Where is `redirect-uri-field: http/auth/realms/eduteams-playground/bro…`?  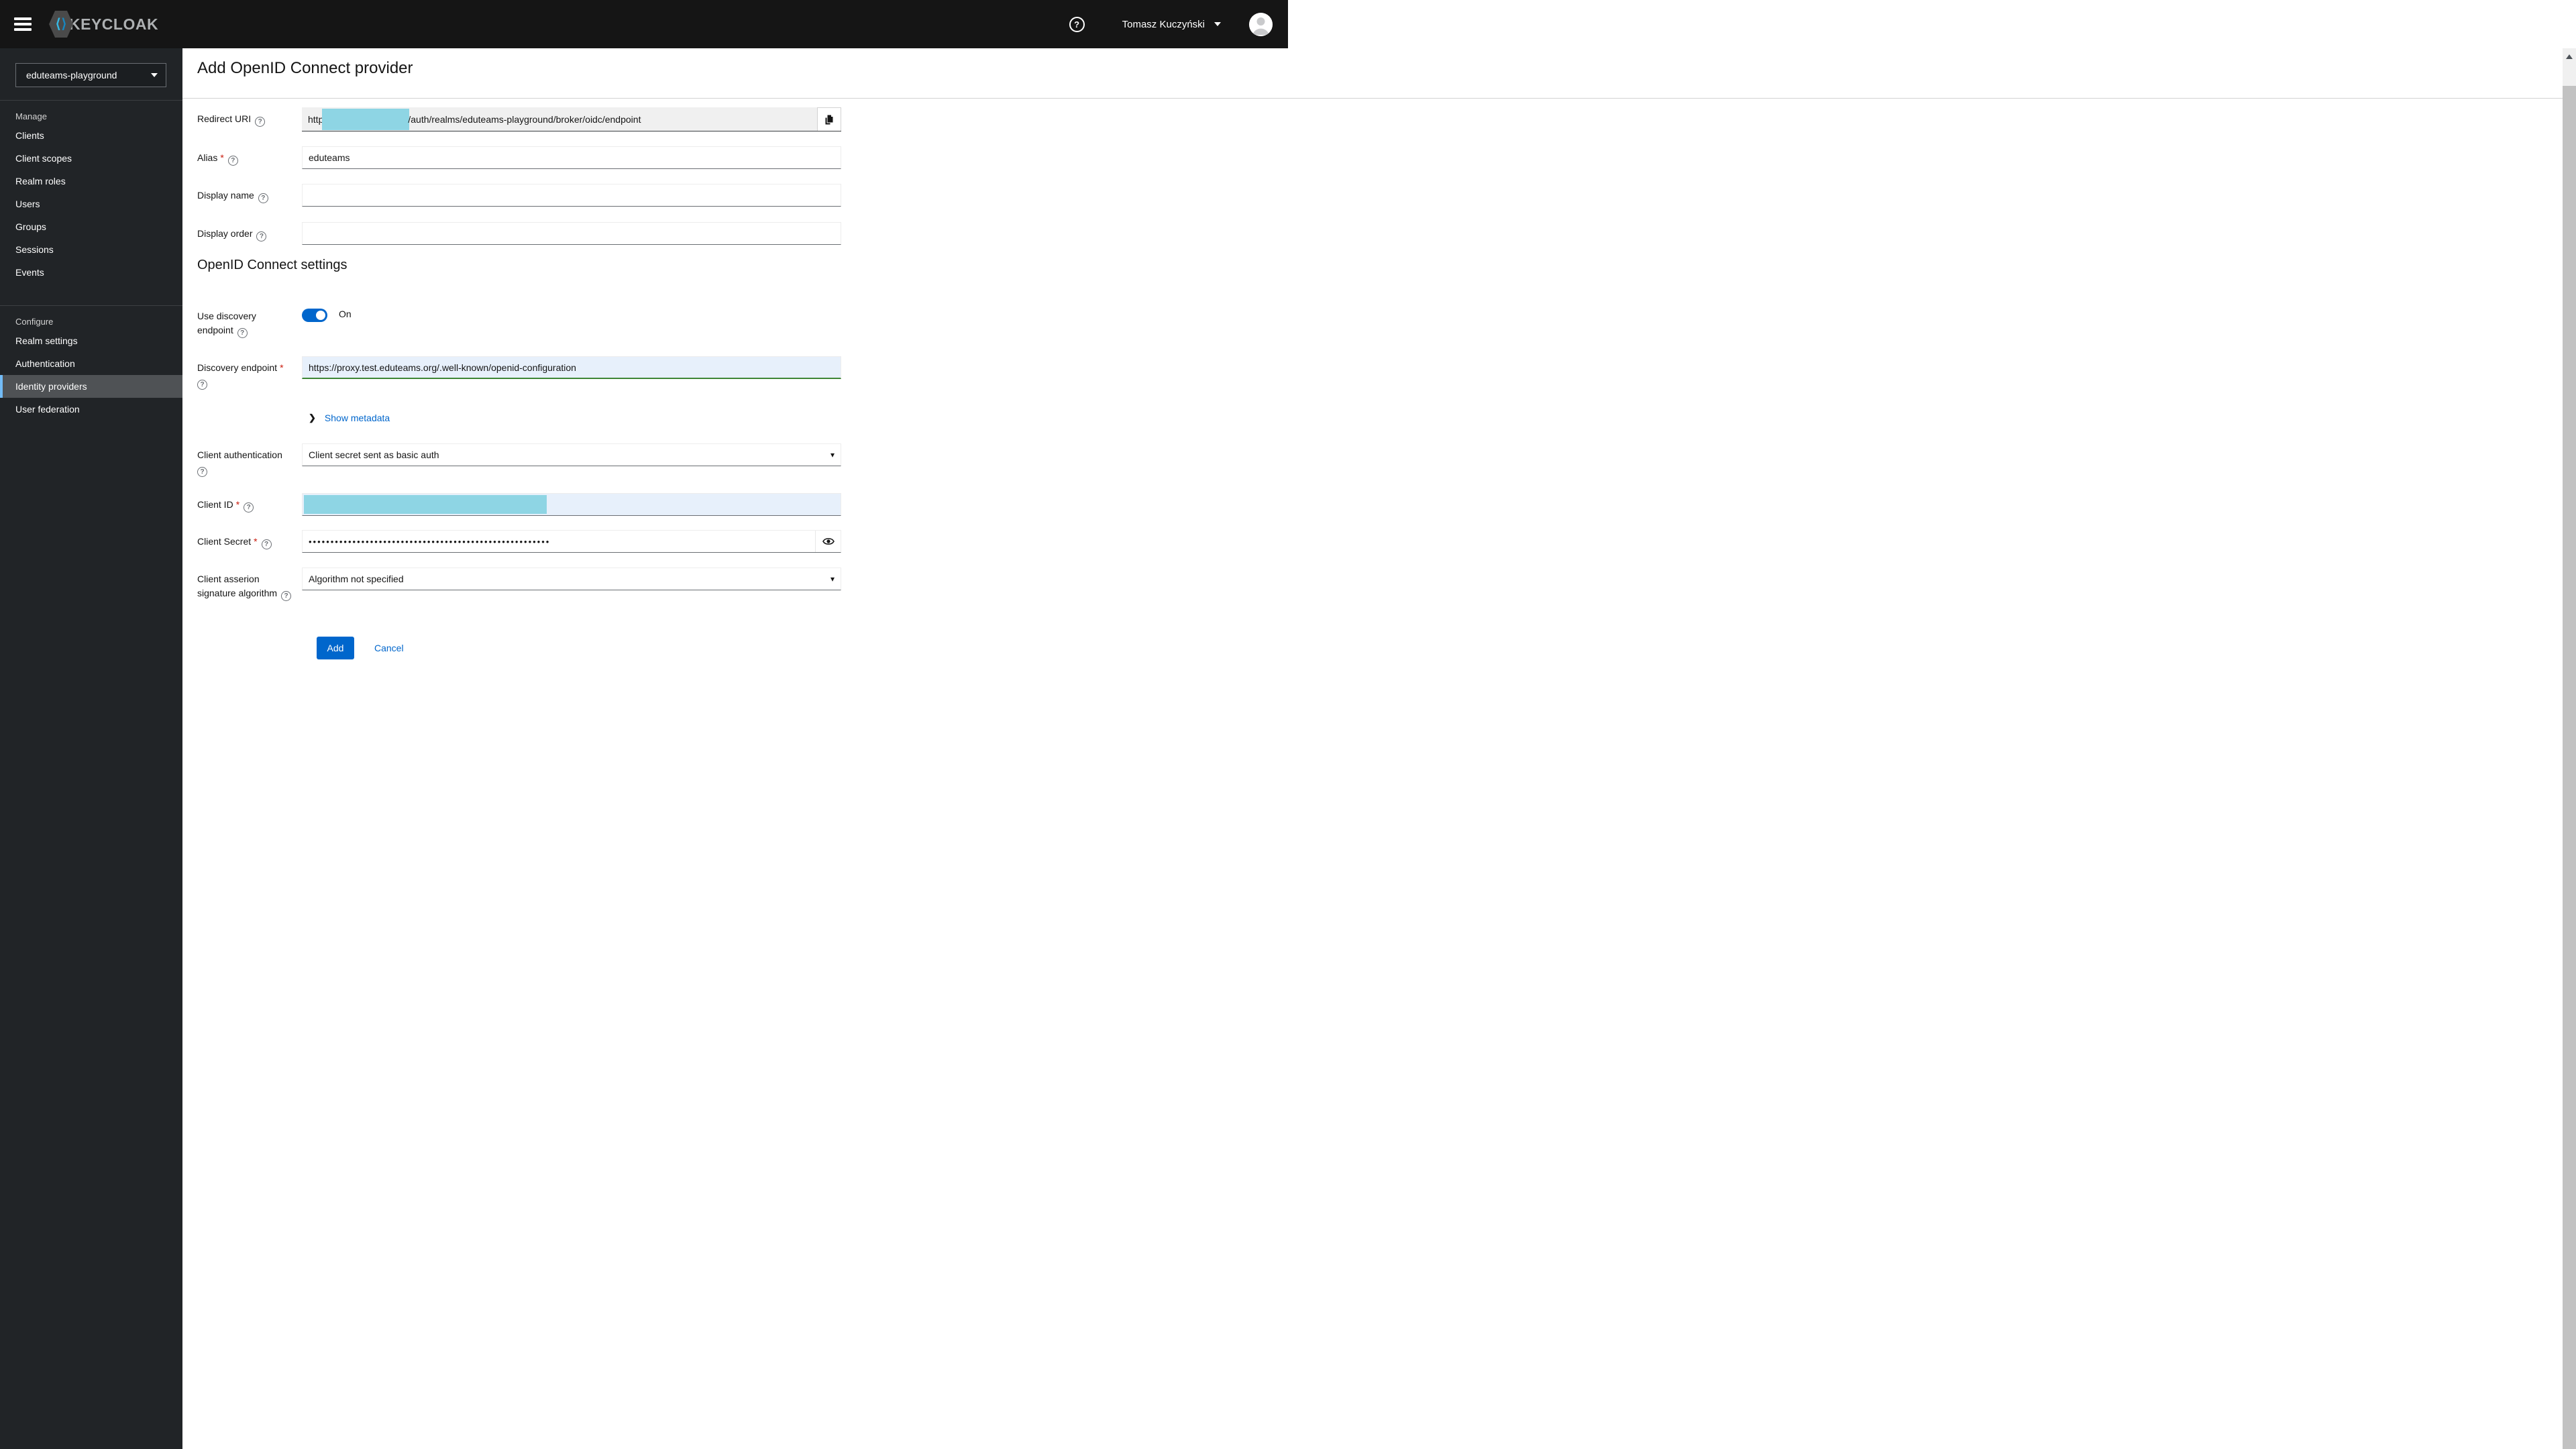
redirect-uri-field: http/auth/realms/eduteams-playground/bro… is located at coordinates (571, 119).